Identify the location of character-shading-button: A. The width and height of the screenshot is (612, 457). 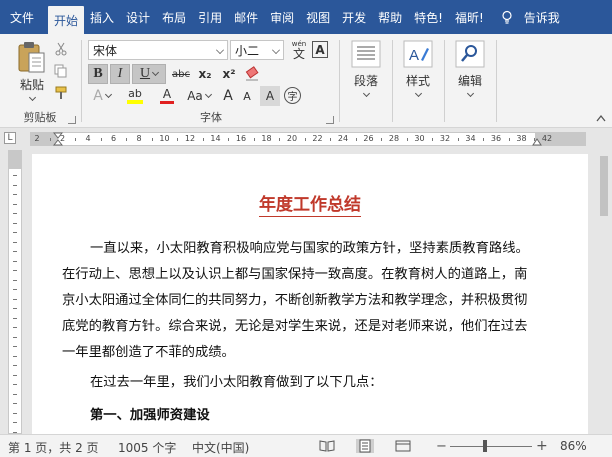
(270, 96).